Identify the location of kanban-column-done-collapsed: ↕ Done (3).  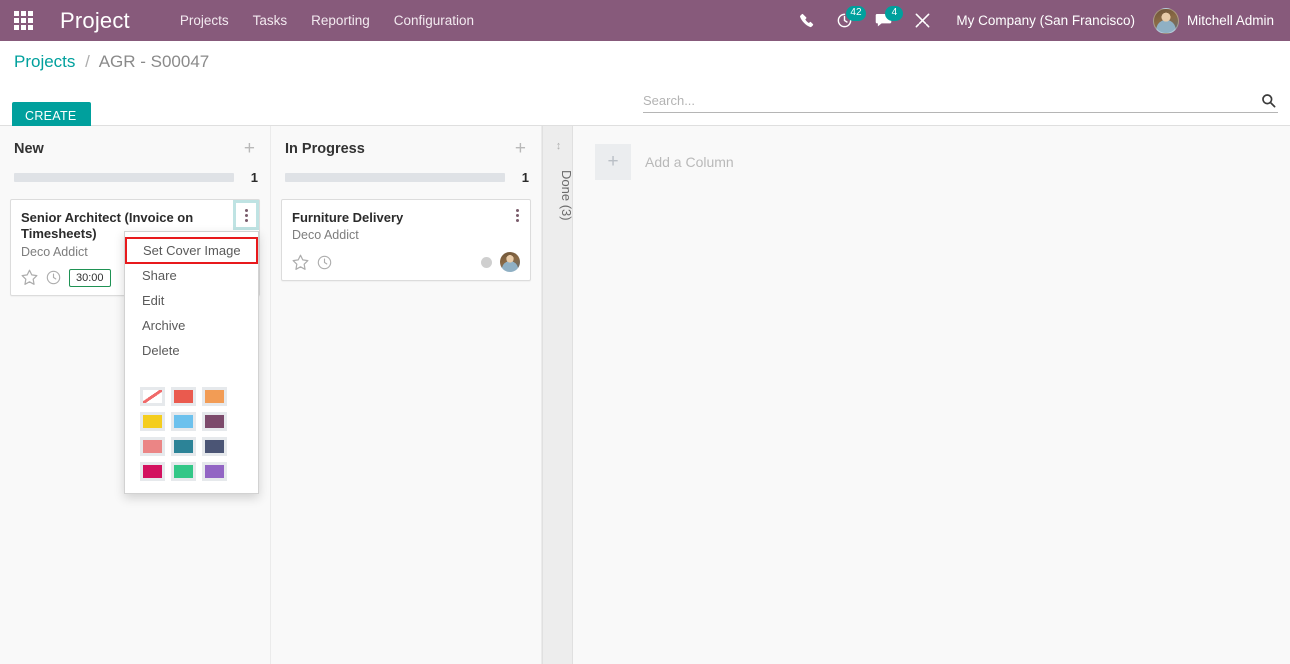
(558, 395).